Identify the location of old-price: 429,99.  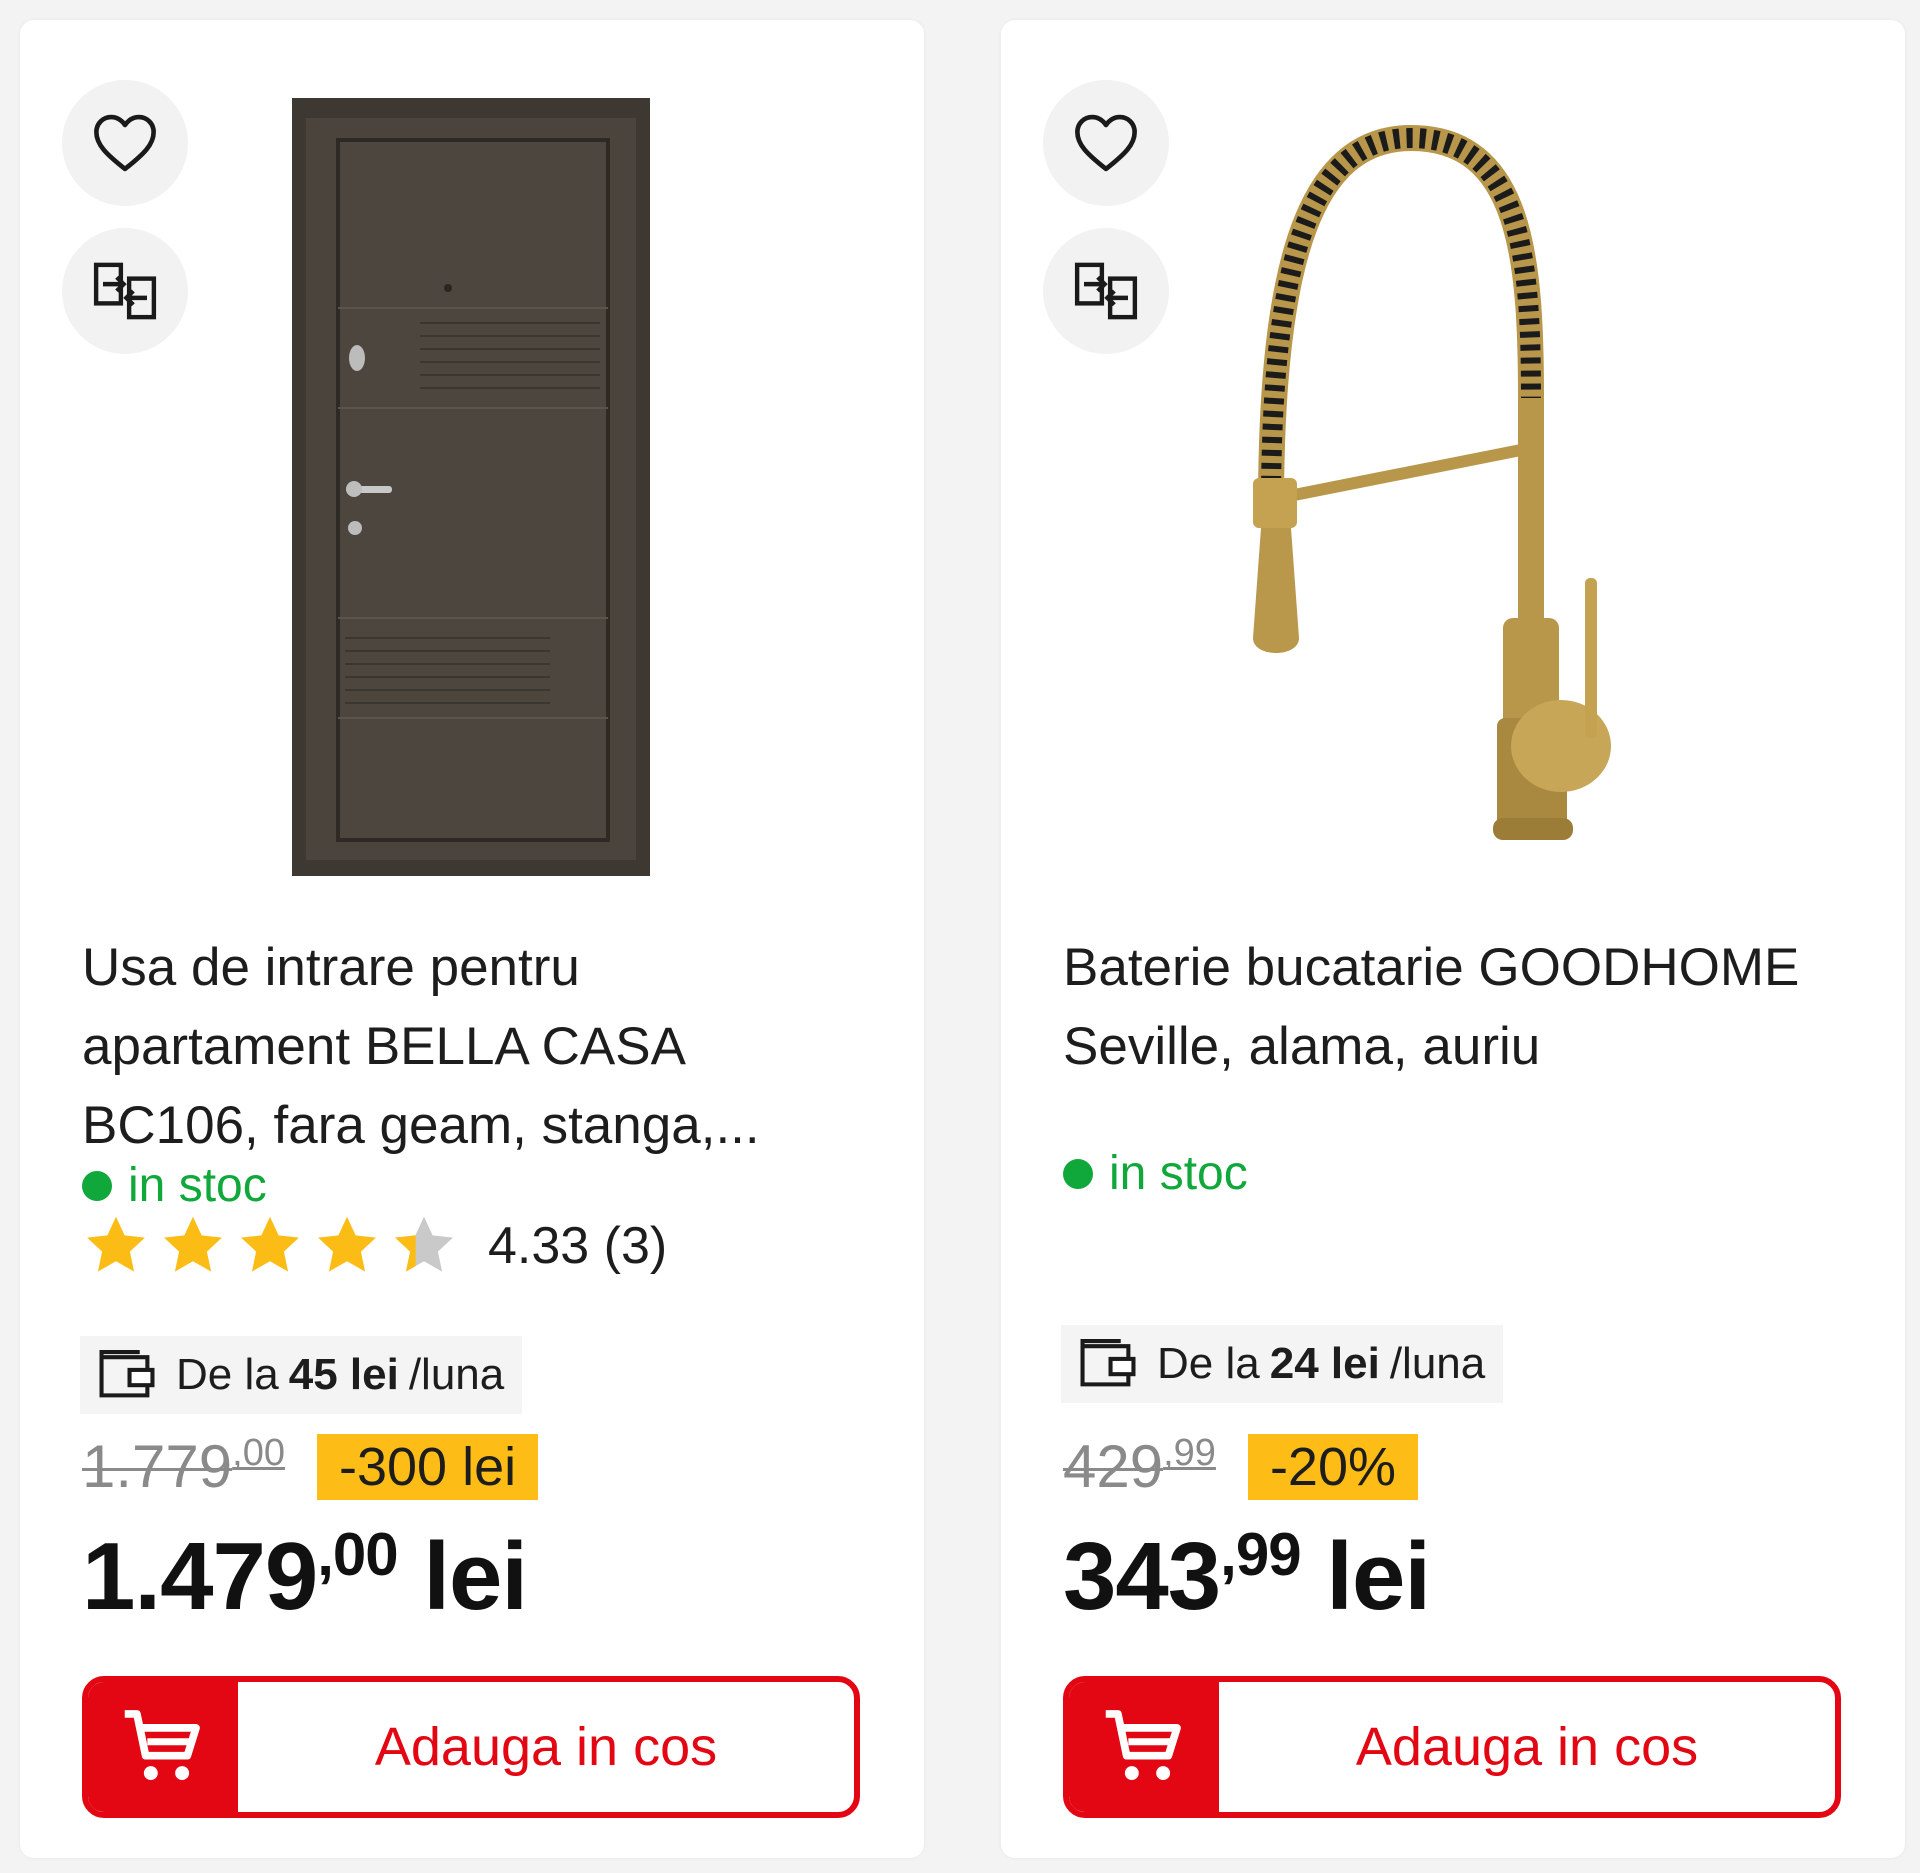
(1139, 1466).